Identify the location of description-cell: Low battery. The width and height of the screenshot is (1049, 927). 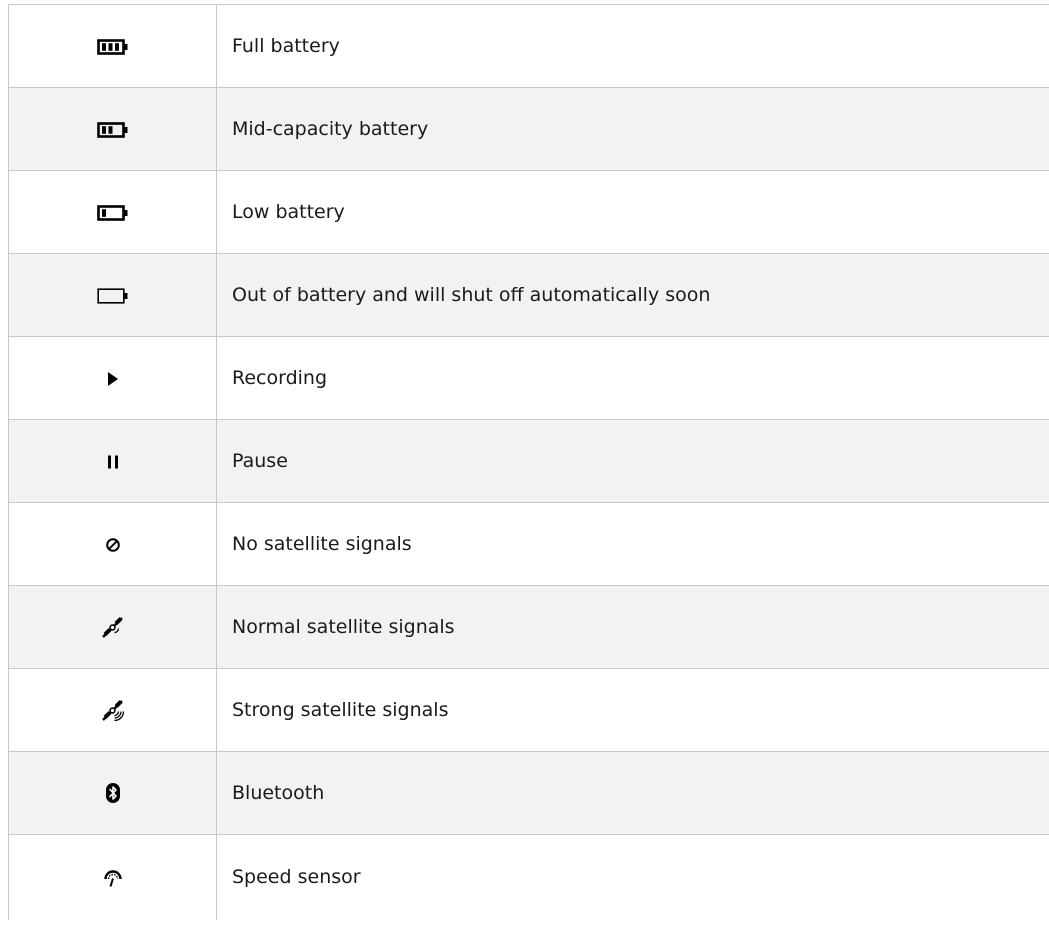
(632, 212).